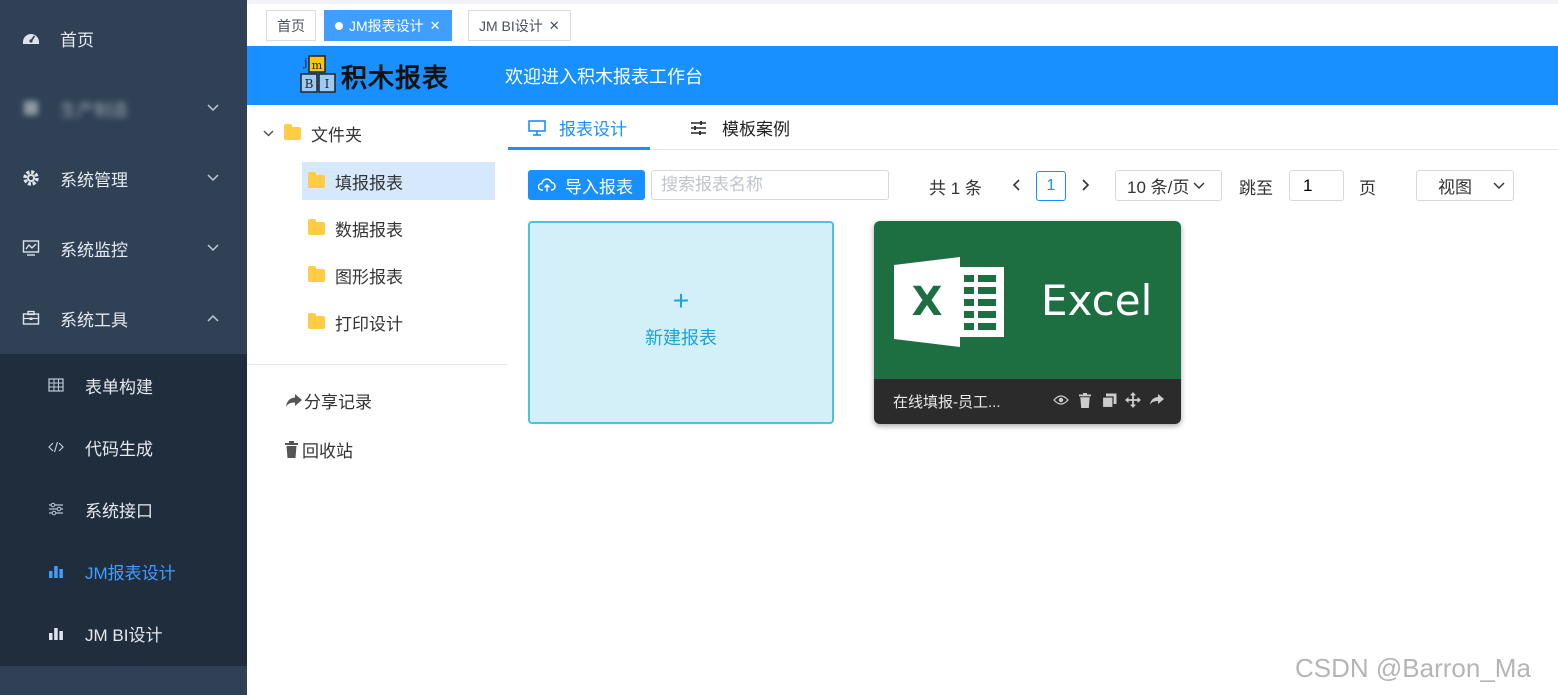  I want to click on jump-page-input, so click(1316, 185).